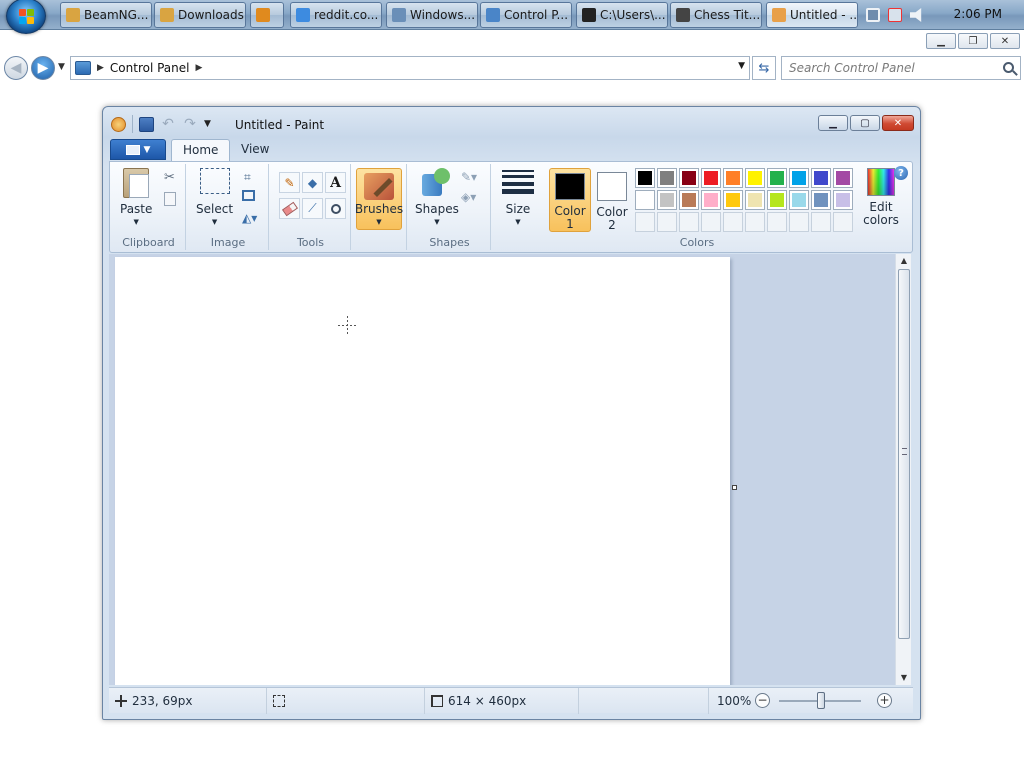  What do you see at coordinates (833, 123) in the screenshot?
I see `minimize-button: ▁` at bounding box center [833, 123].